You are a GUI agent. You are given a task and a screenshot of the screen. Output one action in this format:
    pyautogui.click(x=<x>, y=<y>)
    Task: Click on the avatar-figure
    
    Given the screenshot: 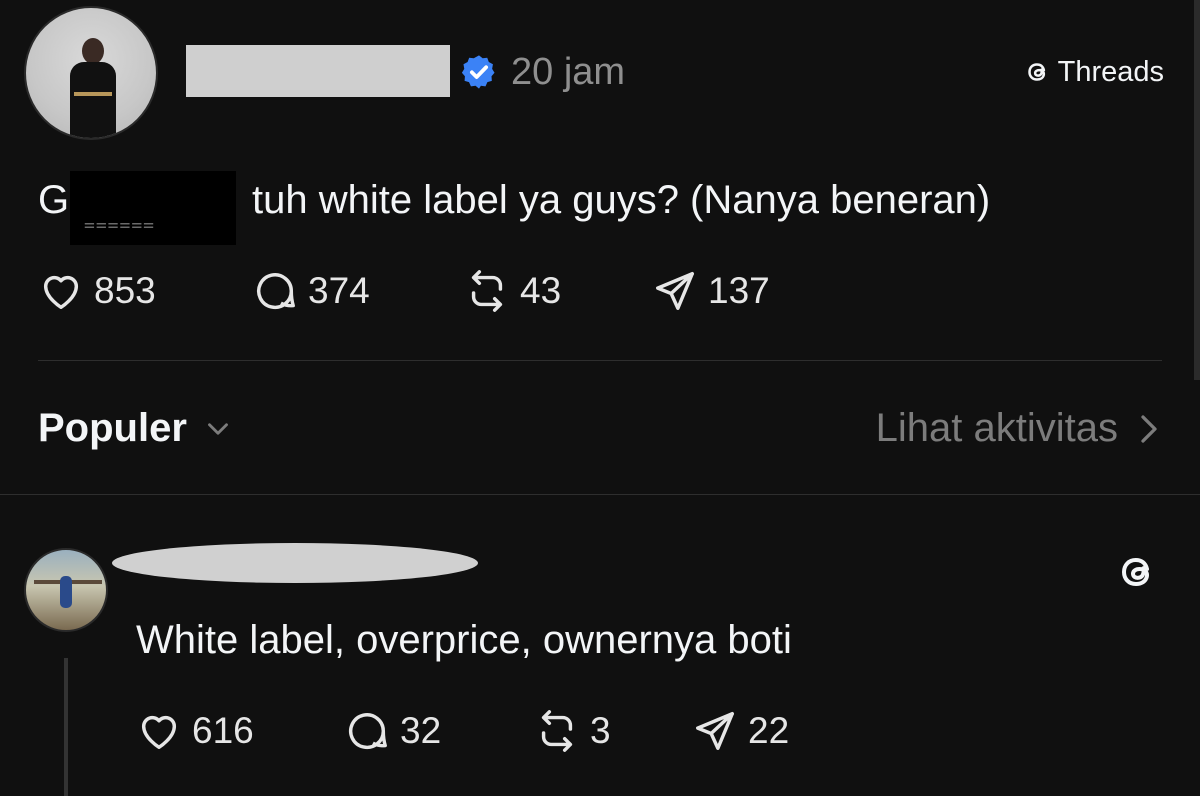 What is the action you would take?
    pyautogui.click(x=93, y=88)
    